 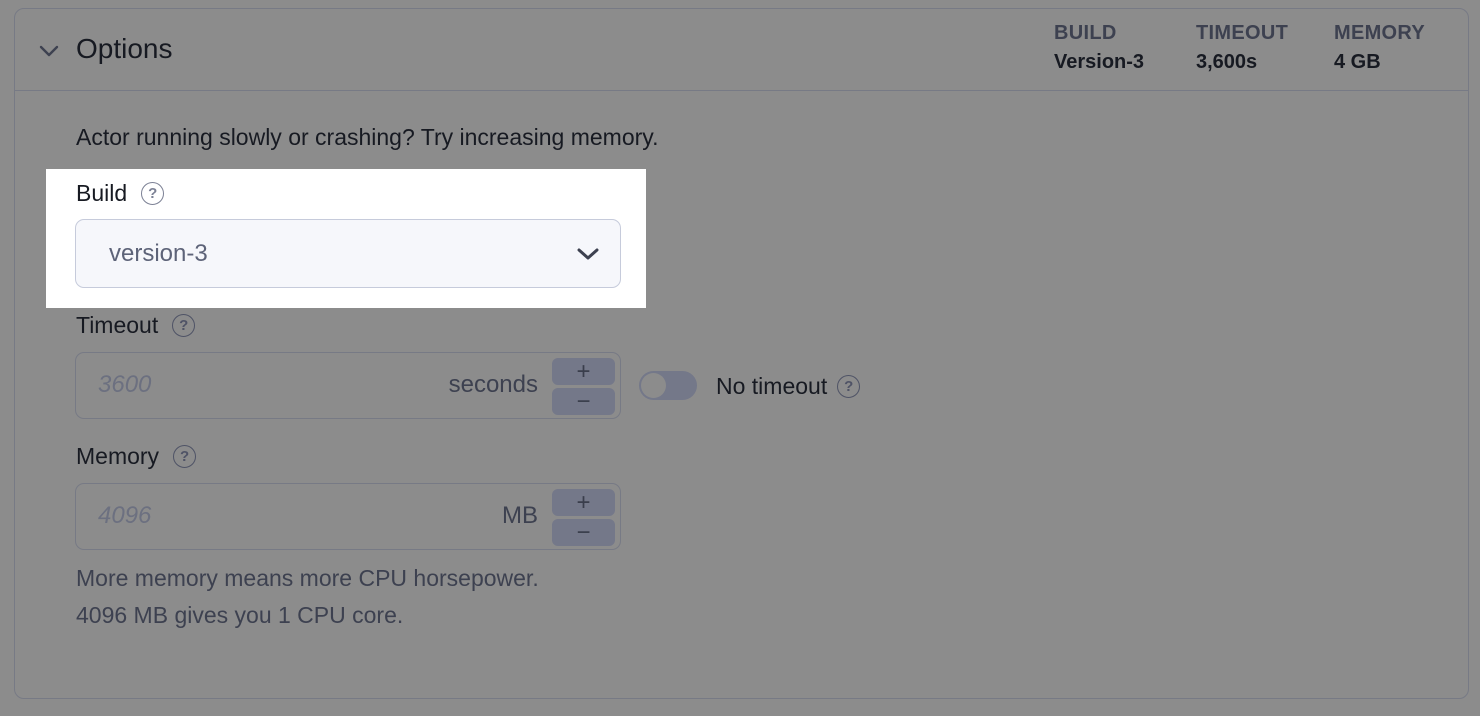 What do you see at coordinates (348, 516) in the screenshot?
I see `memory-input: 4096 MB + −` at bounding box center [348, 516].